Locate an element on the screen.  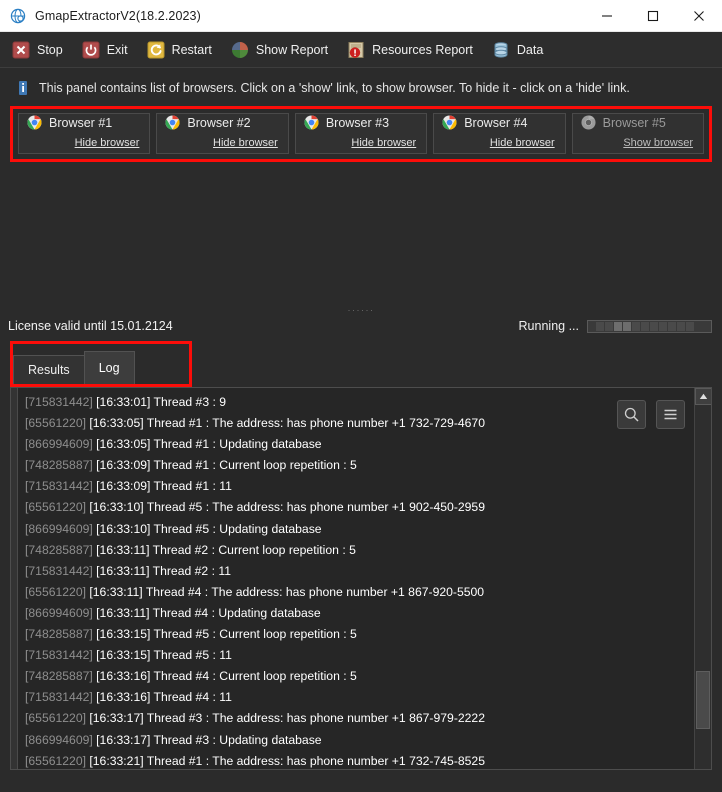
browser-card-1: Browser #1 Hide browser is located at coordinates (84, 133).